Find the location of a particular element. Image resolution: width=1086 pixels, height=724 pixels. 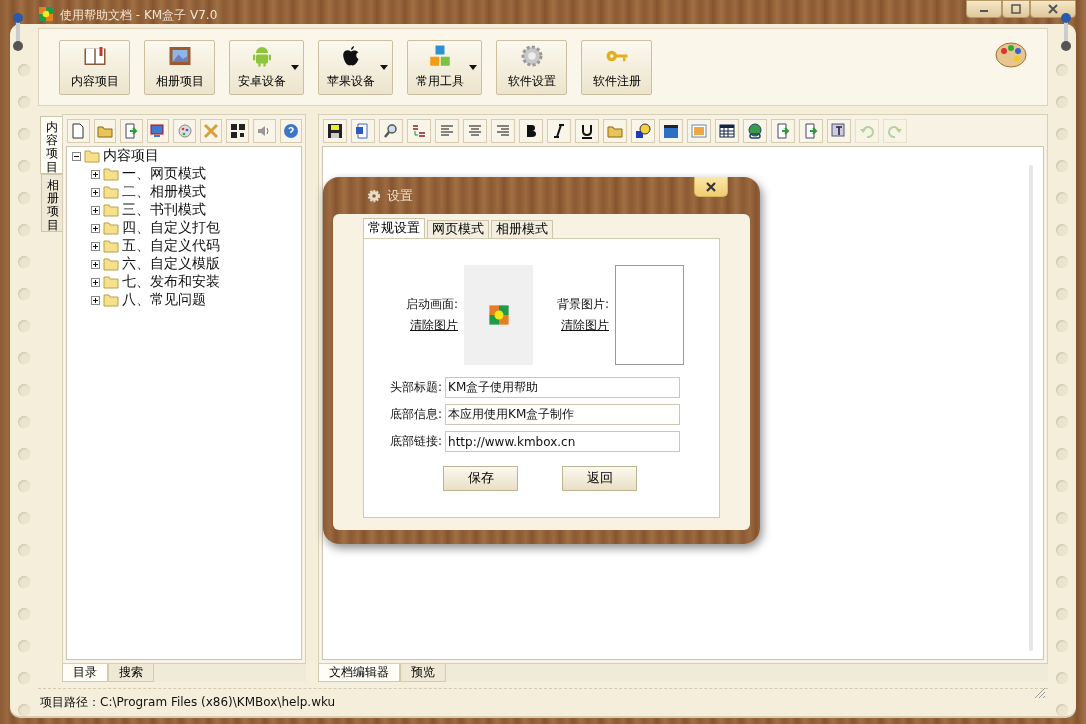

tree-item: 一、网页模式 is located at coordinates (164, 174).